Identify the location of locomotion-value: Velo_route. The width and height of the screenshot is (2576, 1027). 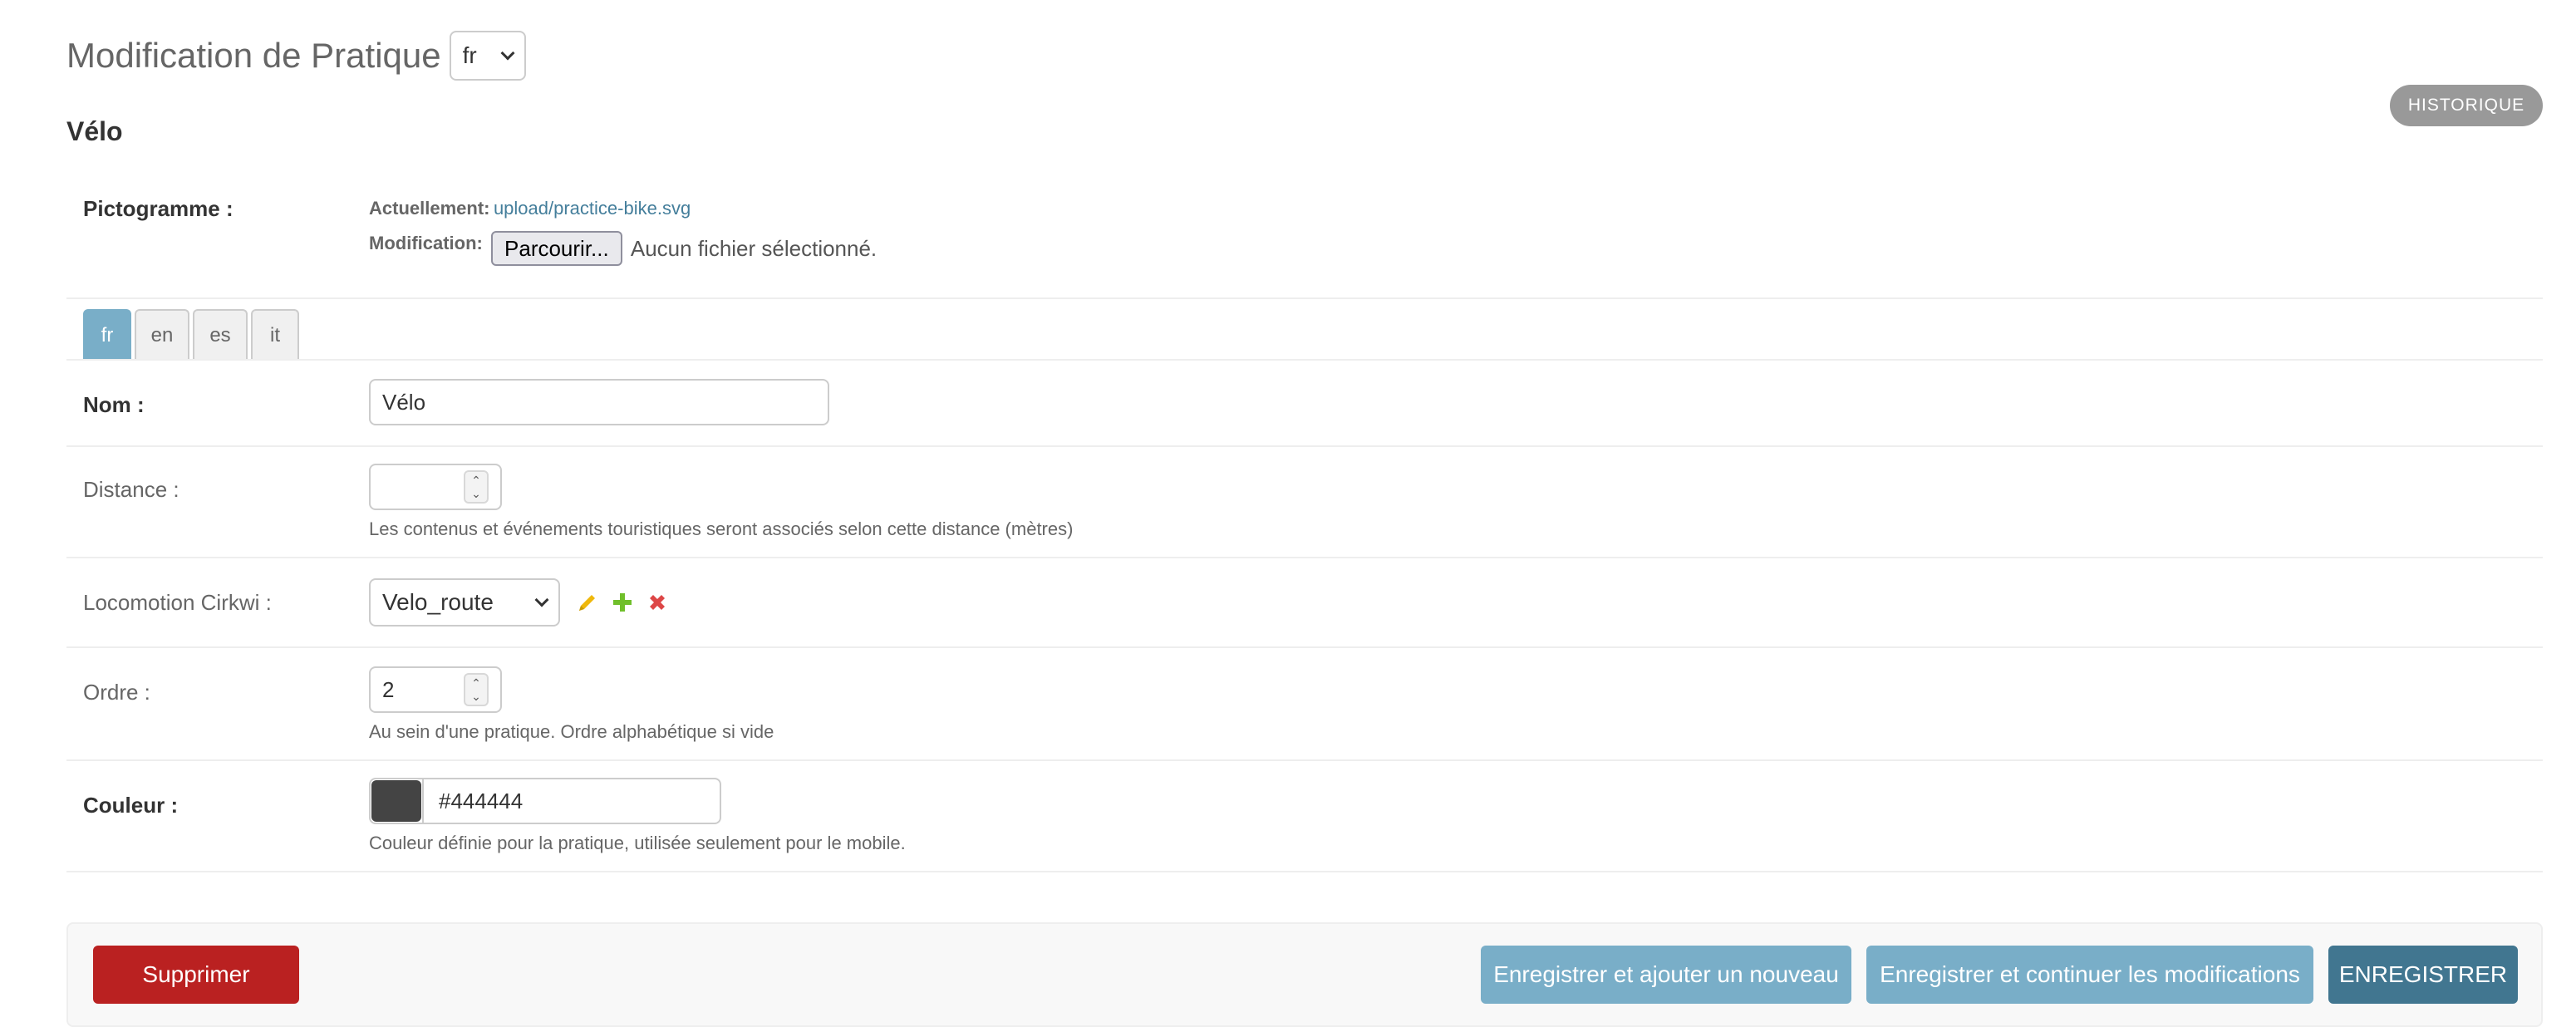
(438, 602).